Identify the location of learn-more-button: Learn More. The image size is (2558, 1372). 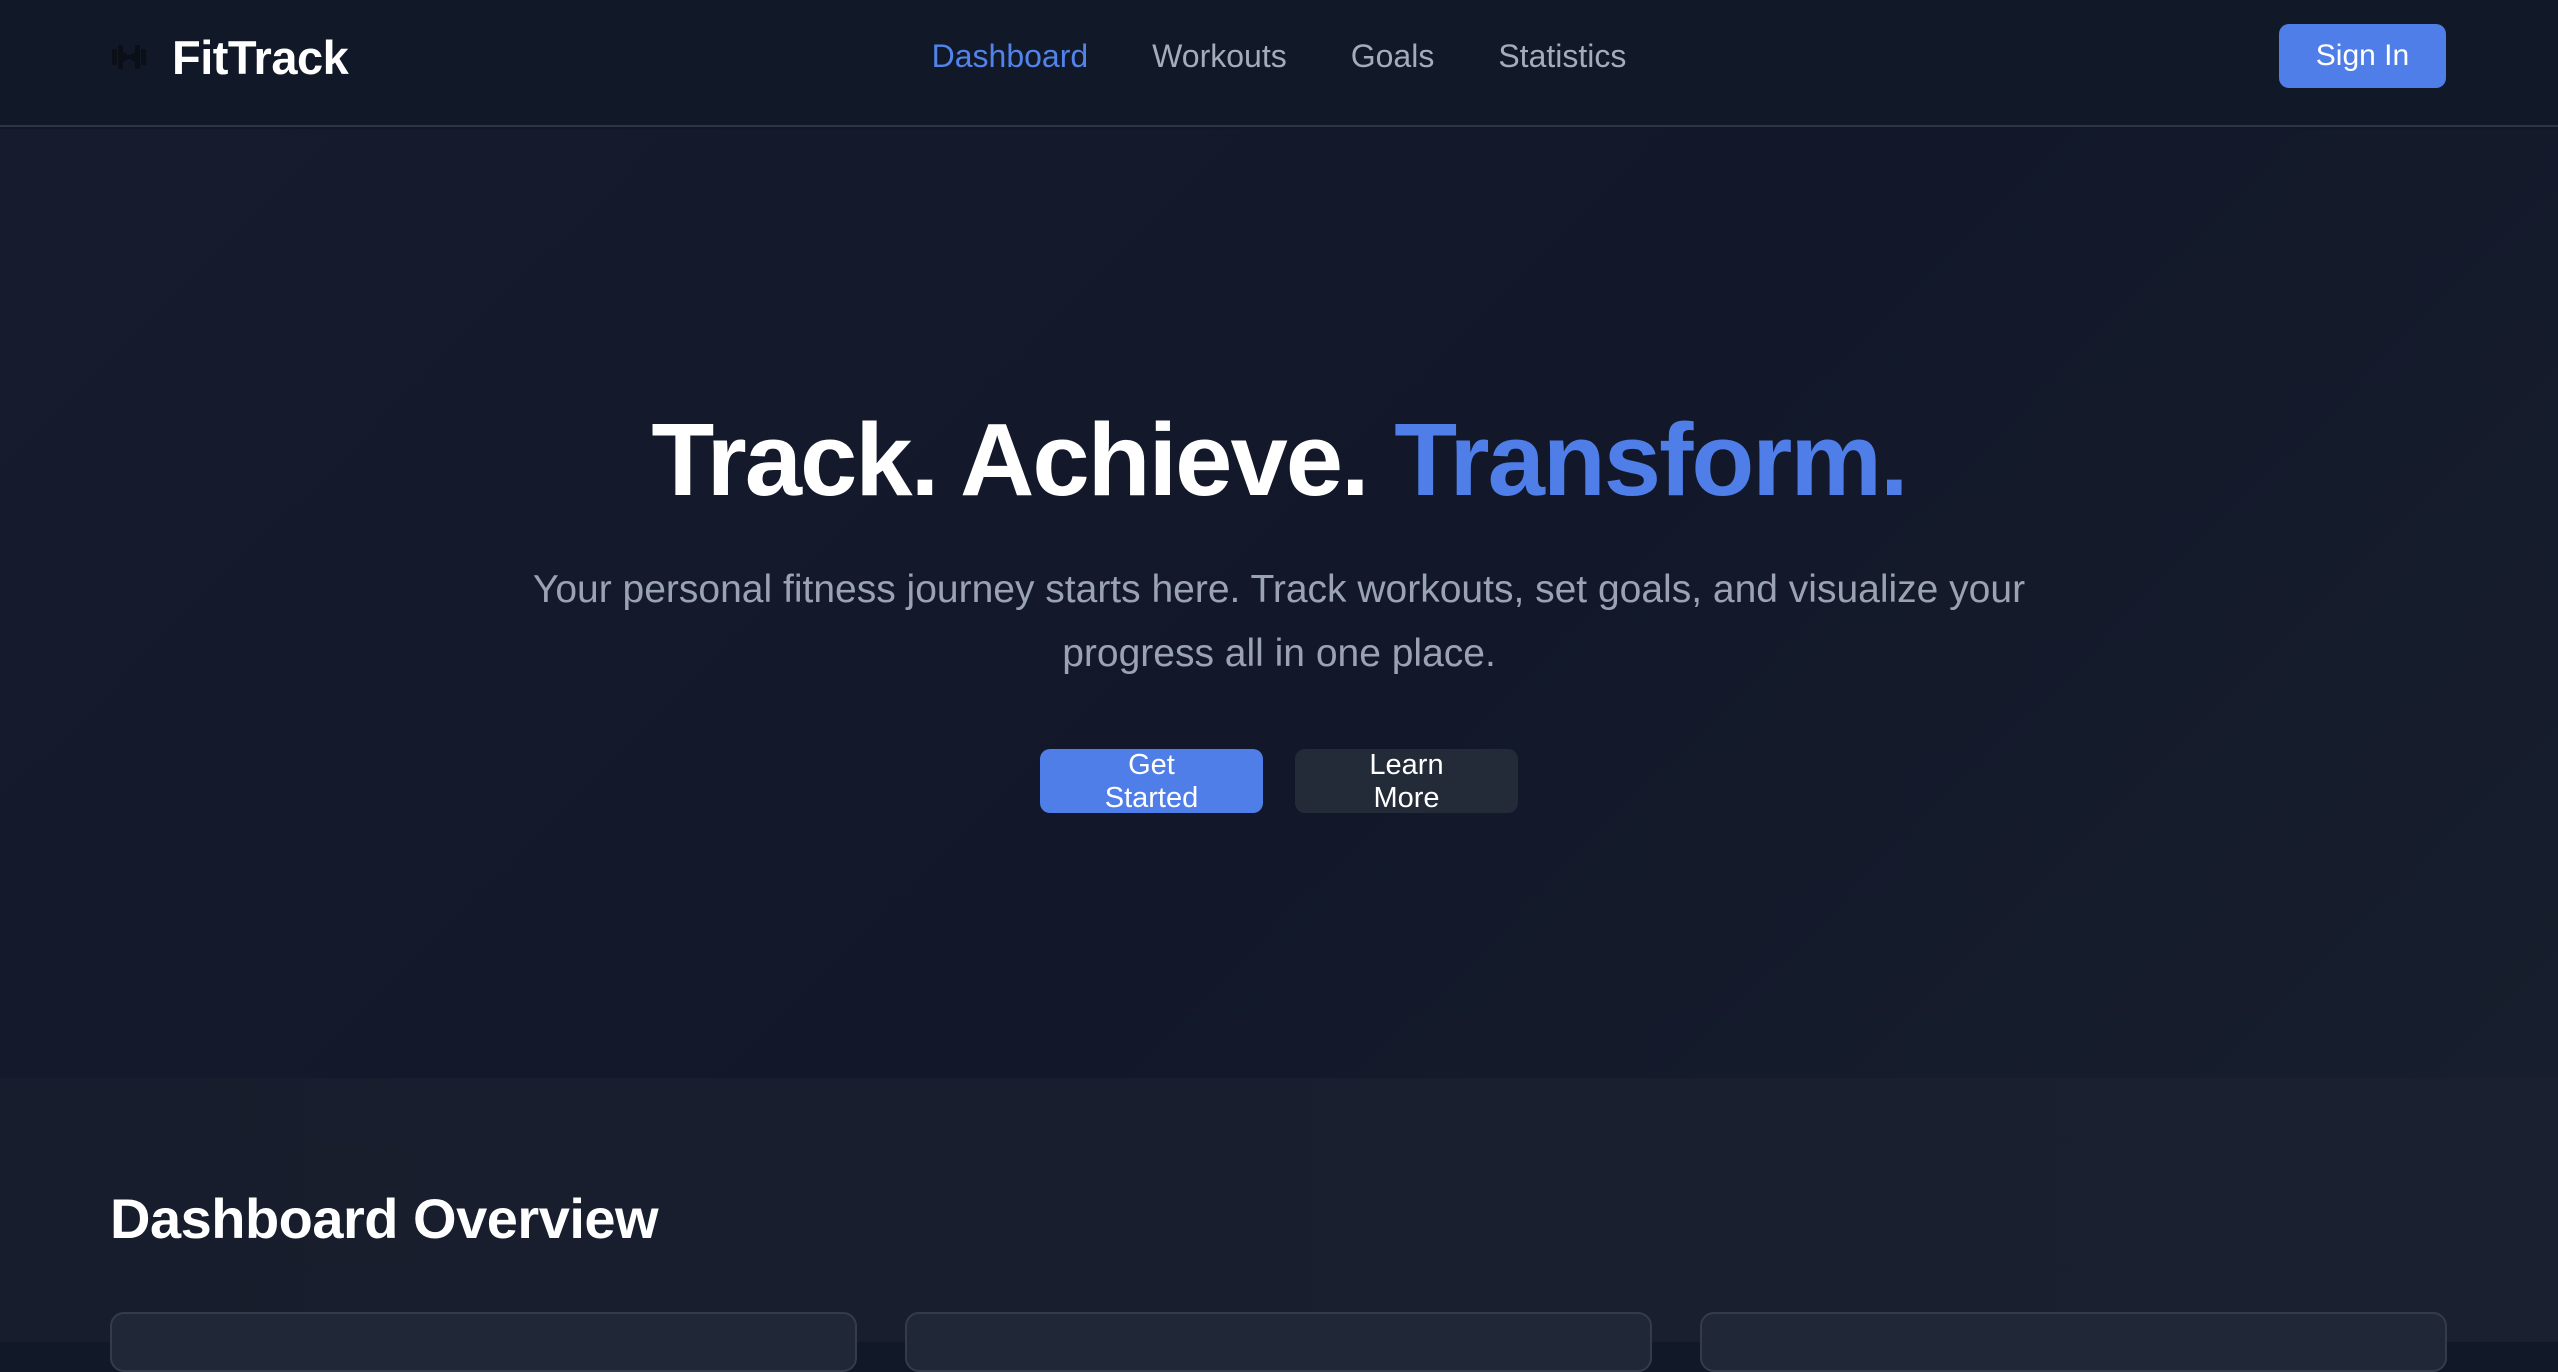
(1406, 781).